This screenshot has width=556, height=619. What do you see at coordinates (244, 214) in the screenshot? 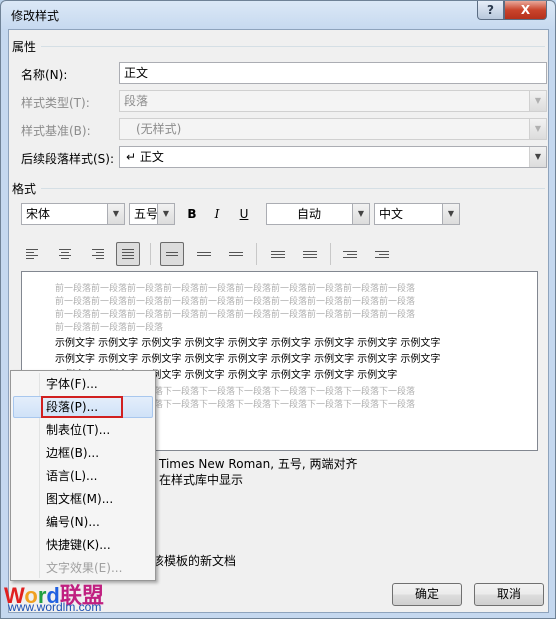
I see `underline-button: U` at bounding box center [244, 214].